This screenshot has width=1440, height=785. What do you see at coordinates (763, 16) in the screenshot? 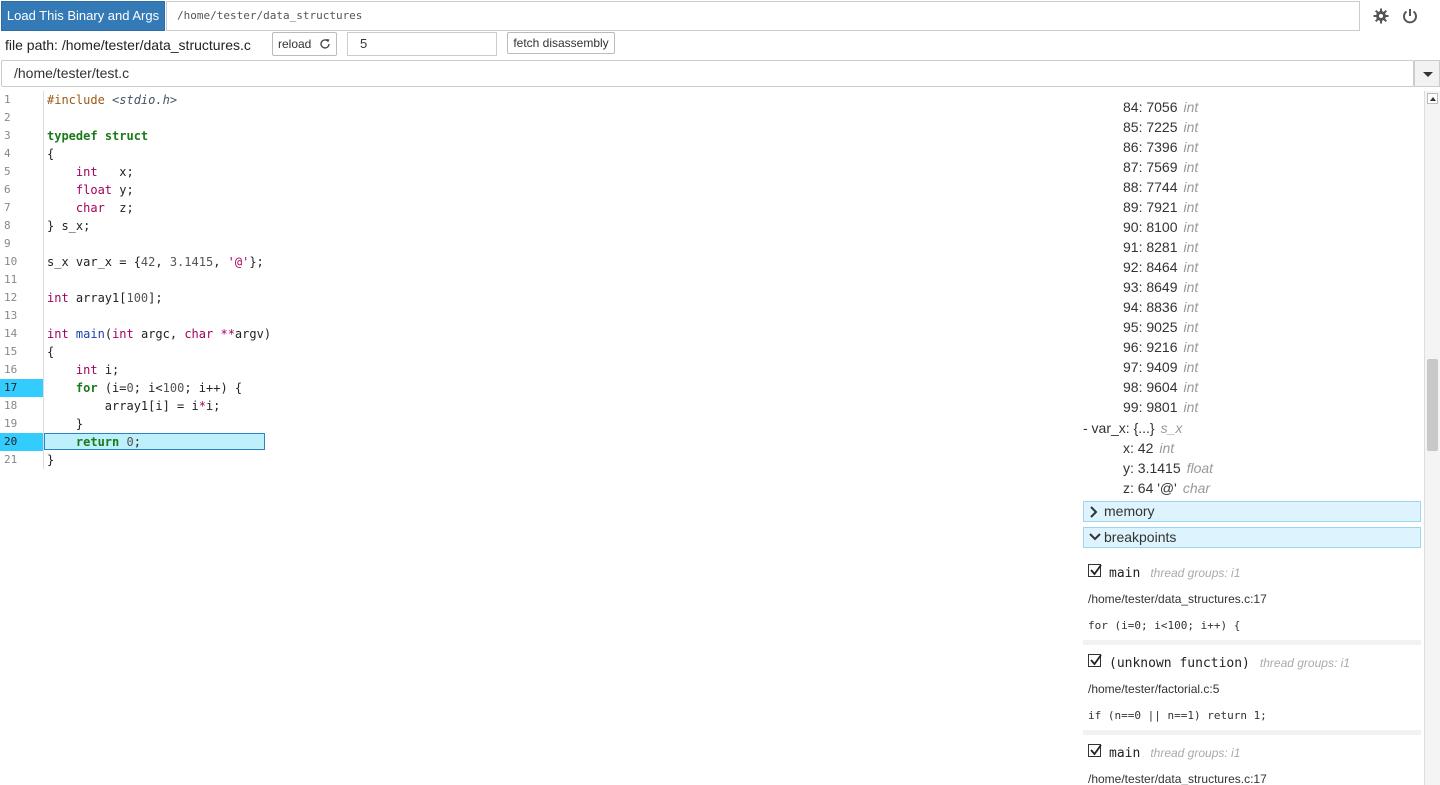
I see `binary-args-input: /home/tester/data_structures` at bounding box center [763, 16].